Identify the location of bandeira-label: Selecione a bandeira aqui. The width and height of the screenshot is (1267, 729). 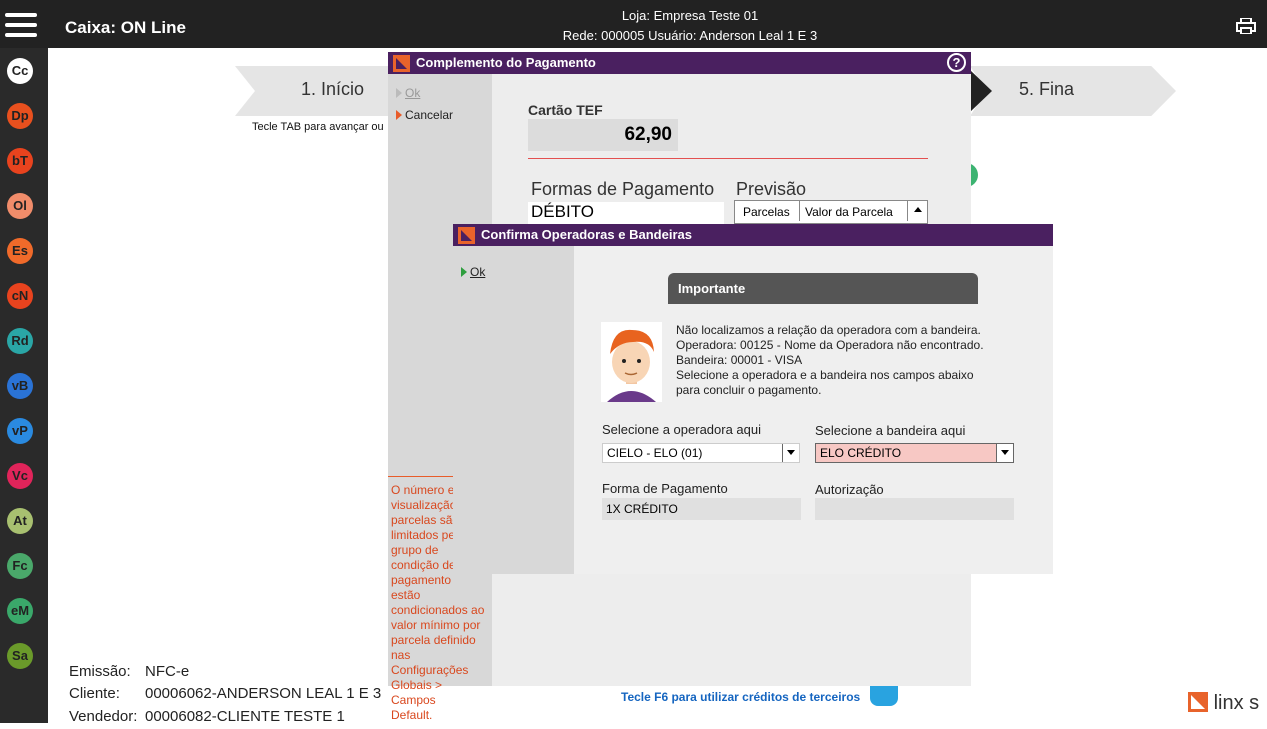
(890, 430).